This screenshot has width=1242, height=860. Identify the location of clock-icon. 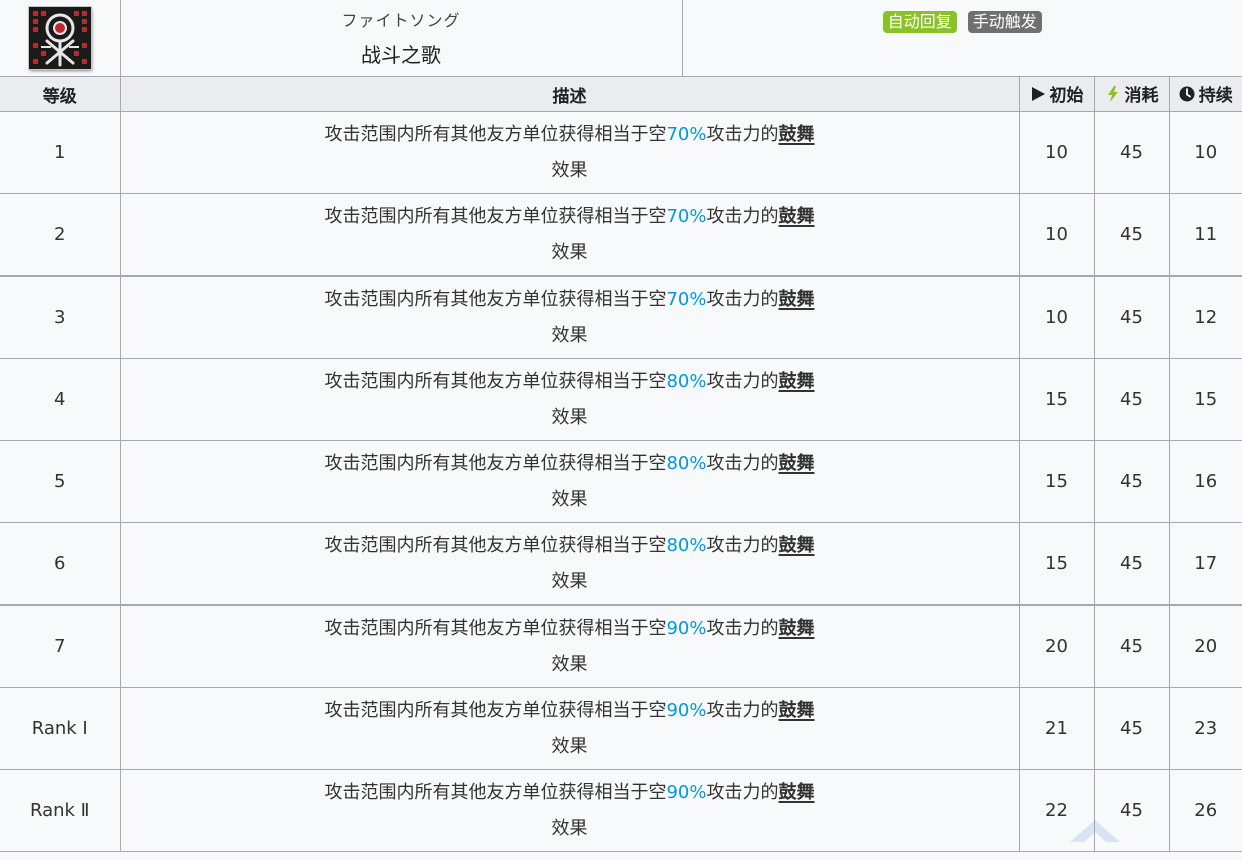
(1187, 94).